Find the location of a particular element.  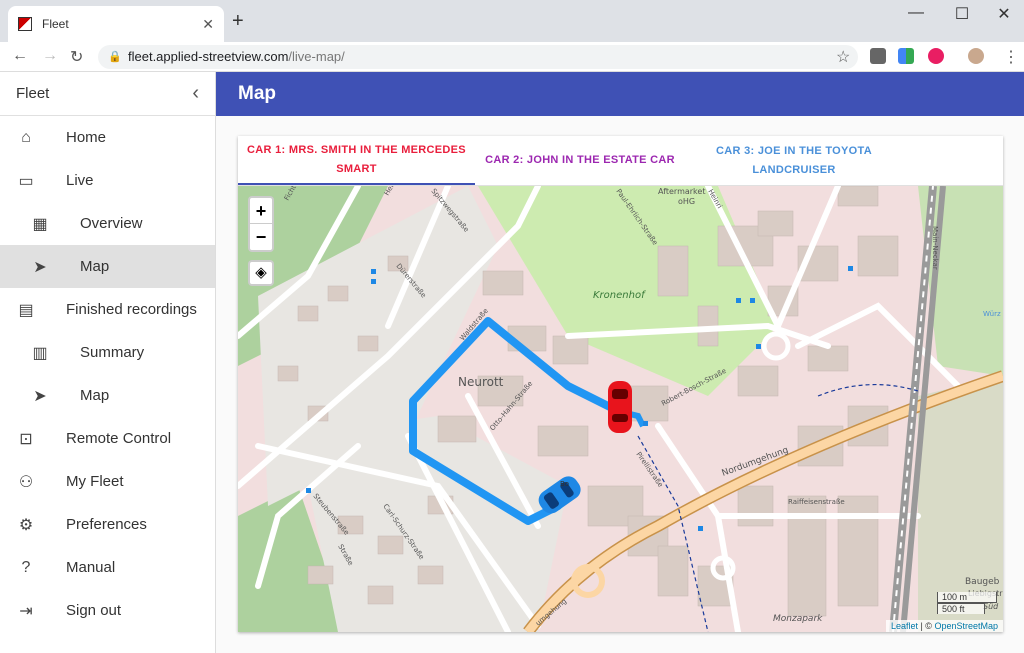

forward-icon: → is located at coordinates (50, 56).